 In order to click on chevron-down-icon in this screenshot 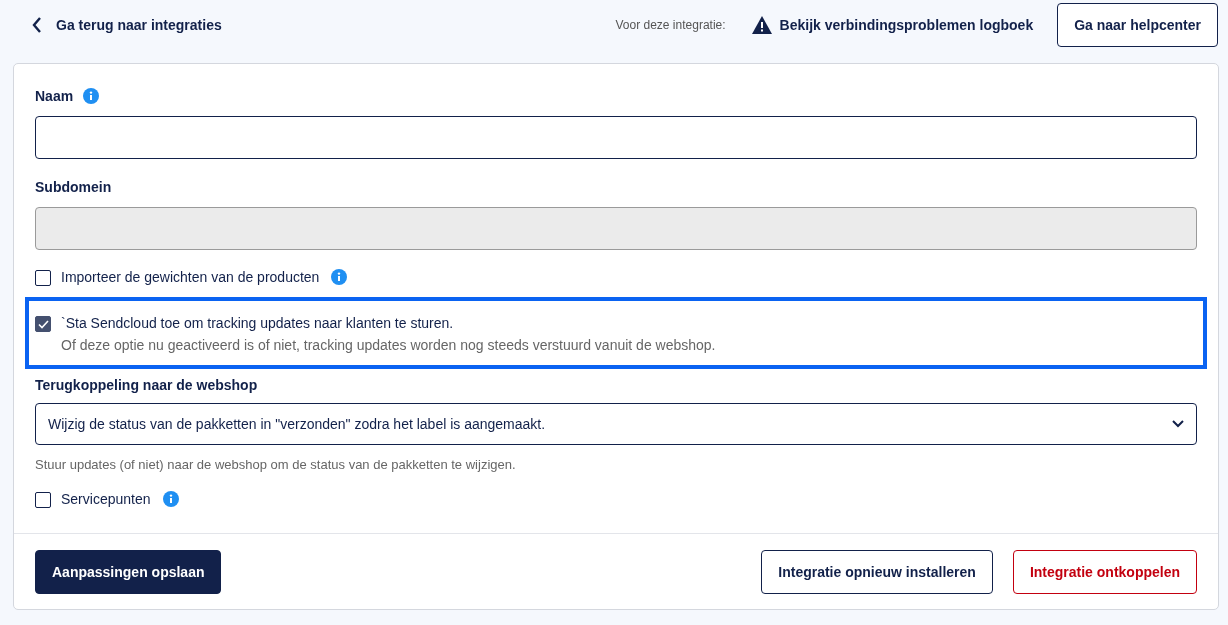, I will do `click(1178, 424)`.